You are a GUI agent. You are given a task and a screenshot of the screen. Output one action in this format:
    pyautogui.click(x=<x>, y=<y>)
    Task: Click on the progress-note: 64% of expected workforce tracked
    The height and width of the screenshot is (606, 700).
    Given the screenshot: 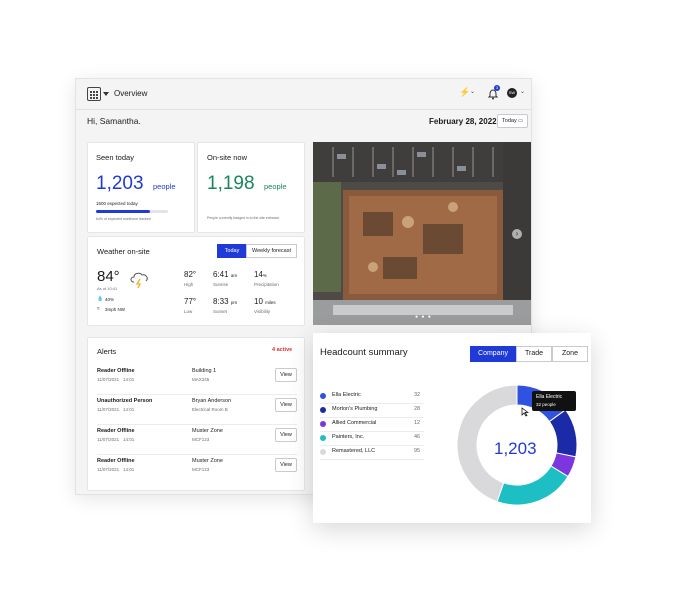 What is the action you would take?
    pyautogui.click(x=123, y=219)
    